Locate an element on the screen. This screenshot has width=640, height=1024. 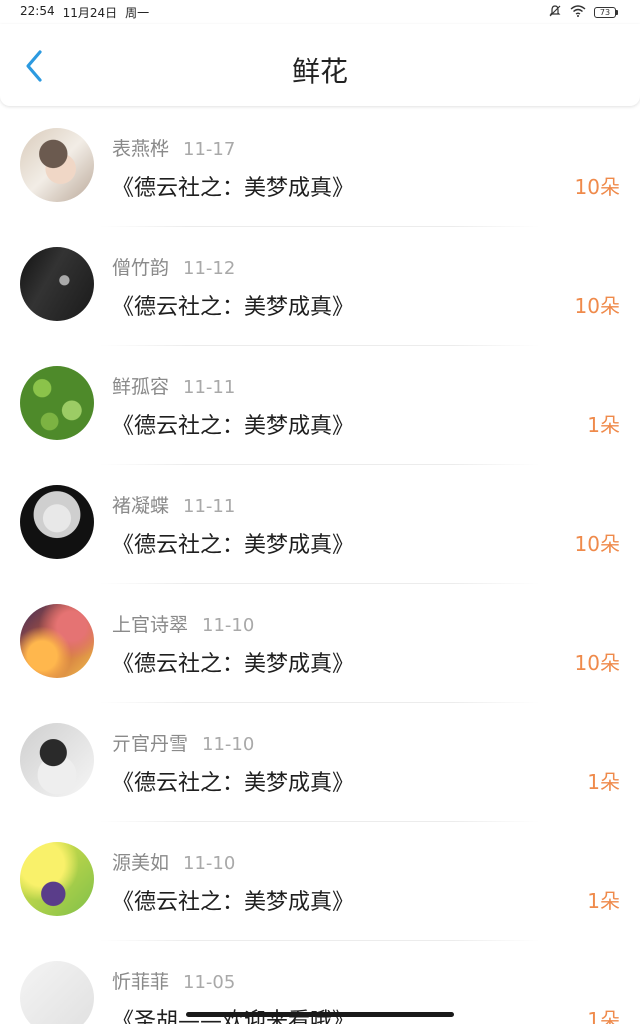
battery-tip is located at coordinates (617, 12).